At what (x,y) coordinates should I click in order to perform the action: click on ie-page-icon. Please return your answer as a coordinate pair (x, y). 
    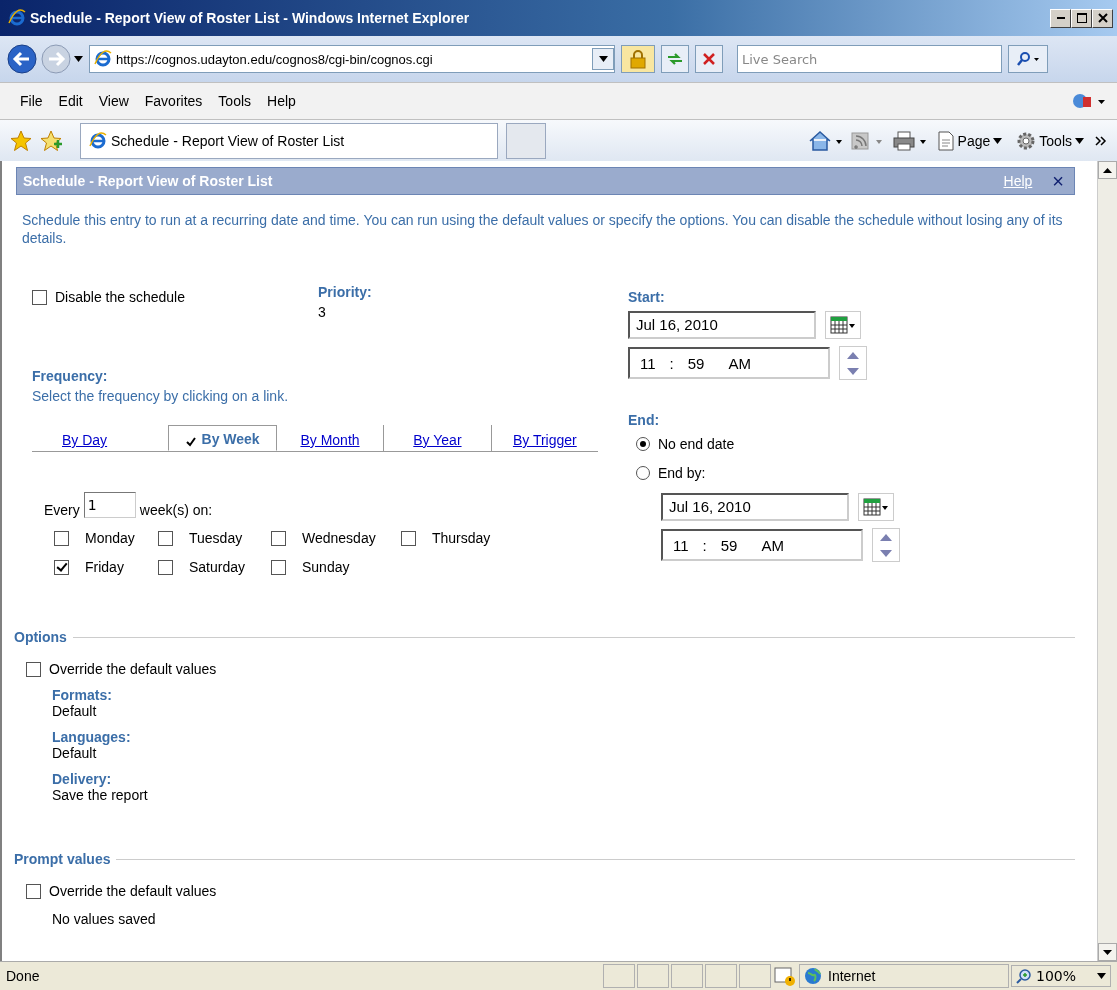
    Looking at the image, I should click on (103, 59).